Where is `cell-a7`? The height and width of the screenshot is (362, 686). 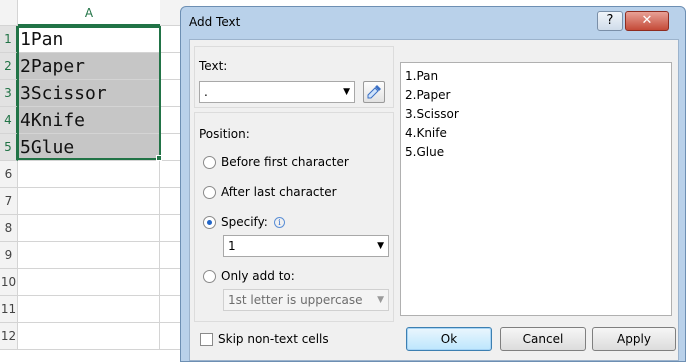 cell-a7 is located at coordinates (89, 201).